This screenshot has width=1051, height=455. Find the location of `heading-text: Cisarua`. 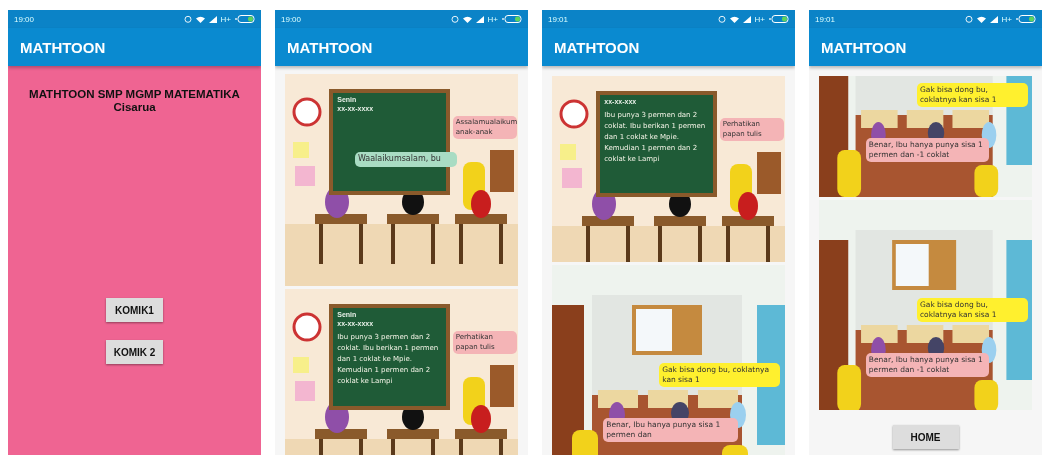

heading-text: Cisarua is located at coordinates (134, 107).